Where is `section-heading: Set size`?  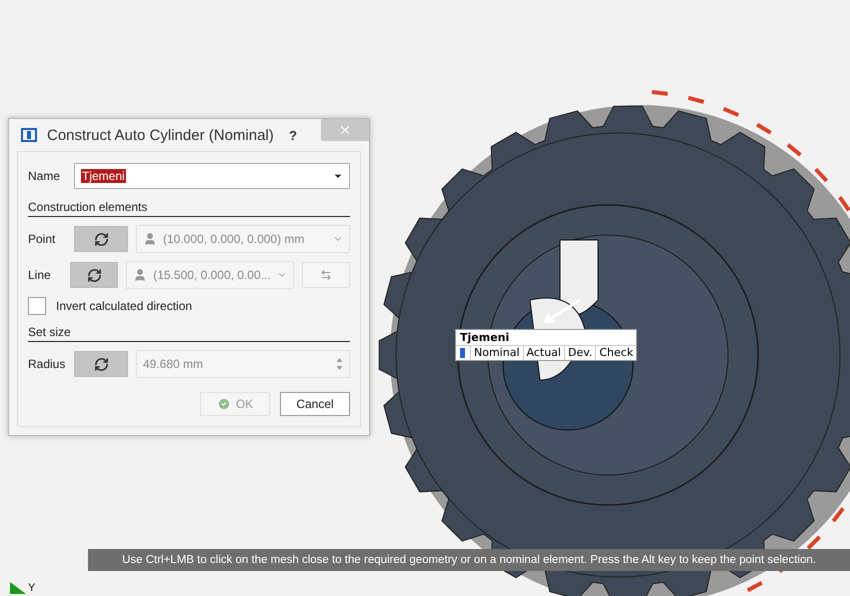 section-heading: Set size is located at coordinates (189, 333).